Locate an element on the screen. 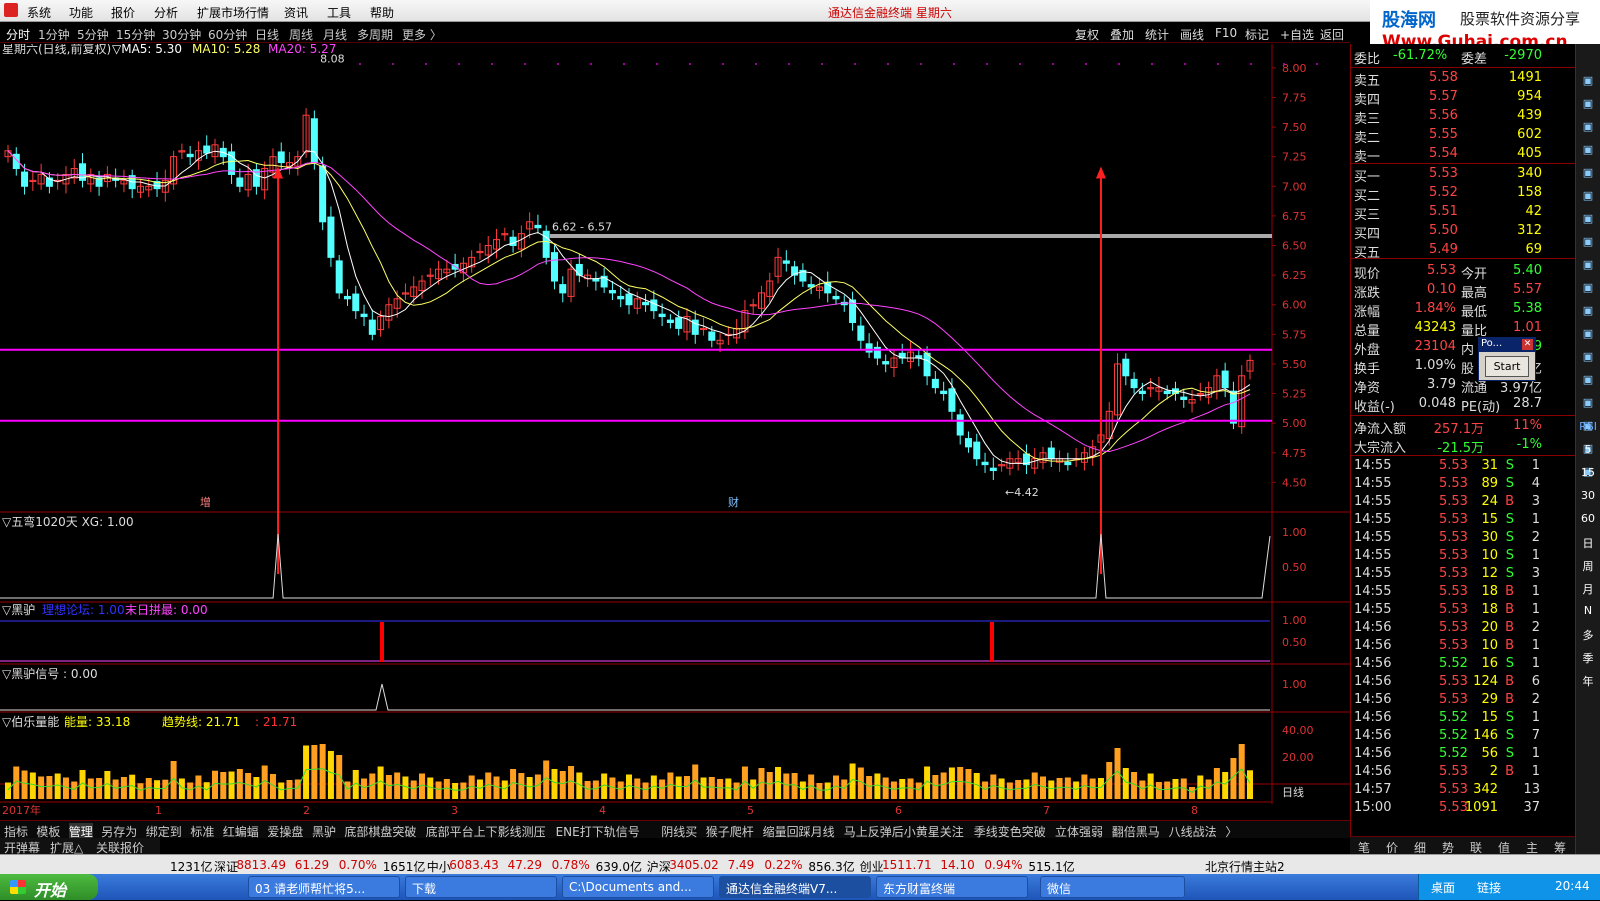  start-button: Start is located at coordinates (1507, 366).